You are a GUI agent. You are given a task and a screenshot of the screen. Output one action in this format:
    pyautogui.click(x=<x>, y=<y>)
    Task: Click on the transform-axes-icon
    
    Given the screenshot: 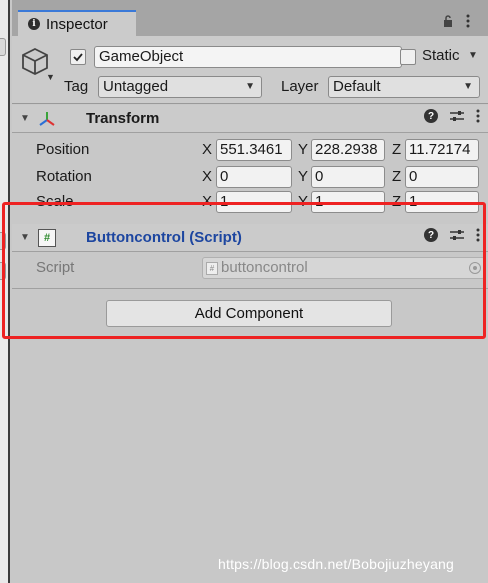 What is the action you would take?
    pyautogui.click(x=47, y=119)
    